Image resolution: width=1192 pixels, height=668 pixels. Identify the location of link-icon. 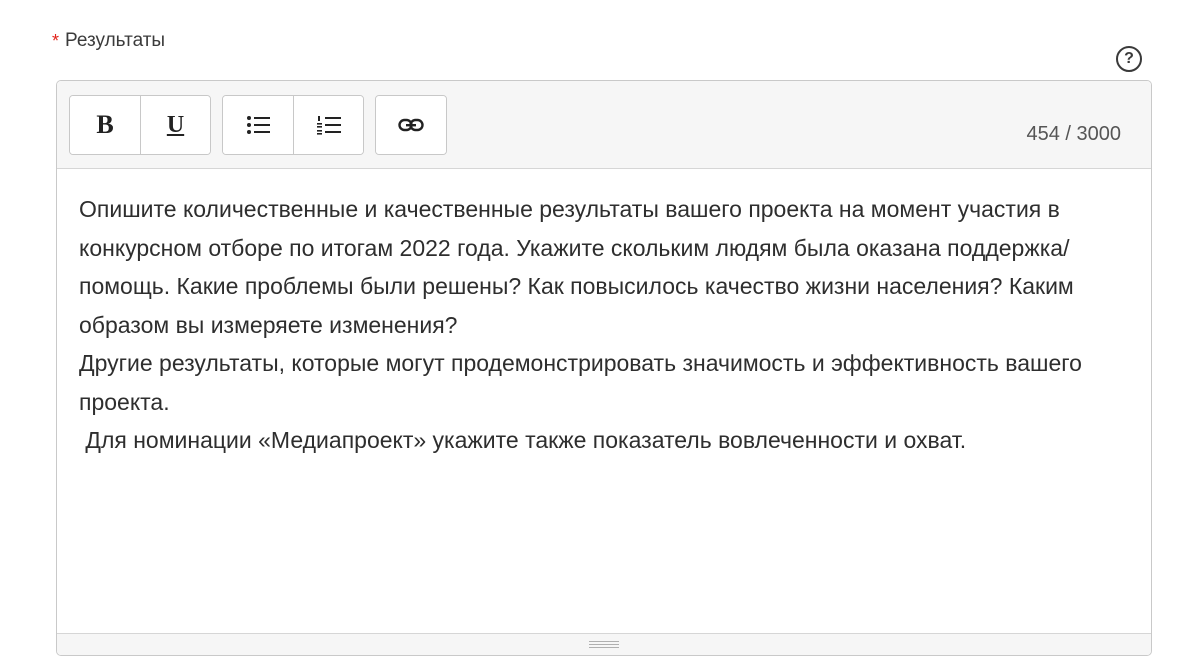
(411, 125).